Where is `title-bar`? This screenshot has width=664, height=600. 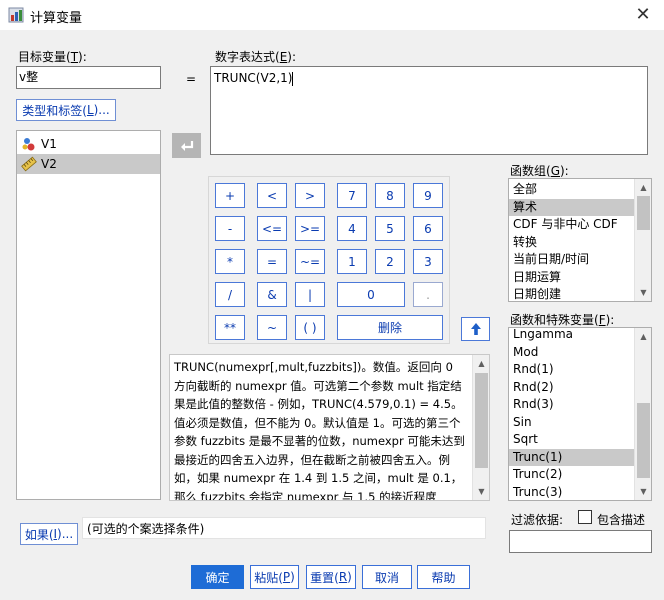 title-bar is located at coordinates (332, 15).